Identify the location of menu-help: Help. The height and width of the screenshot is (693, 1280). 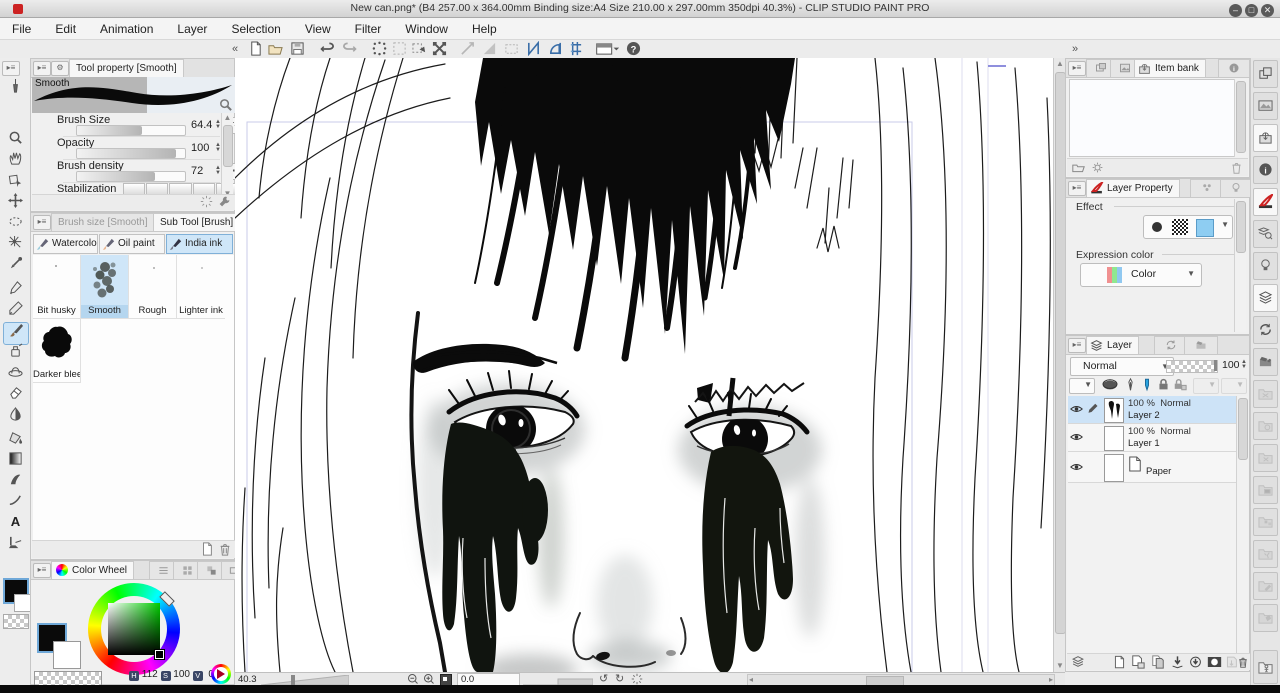
(484, 29).